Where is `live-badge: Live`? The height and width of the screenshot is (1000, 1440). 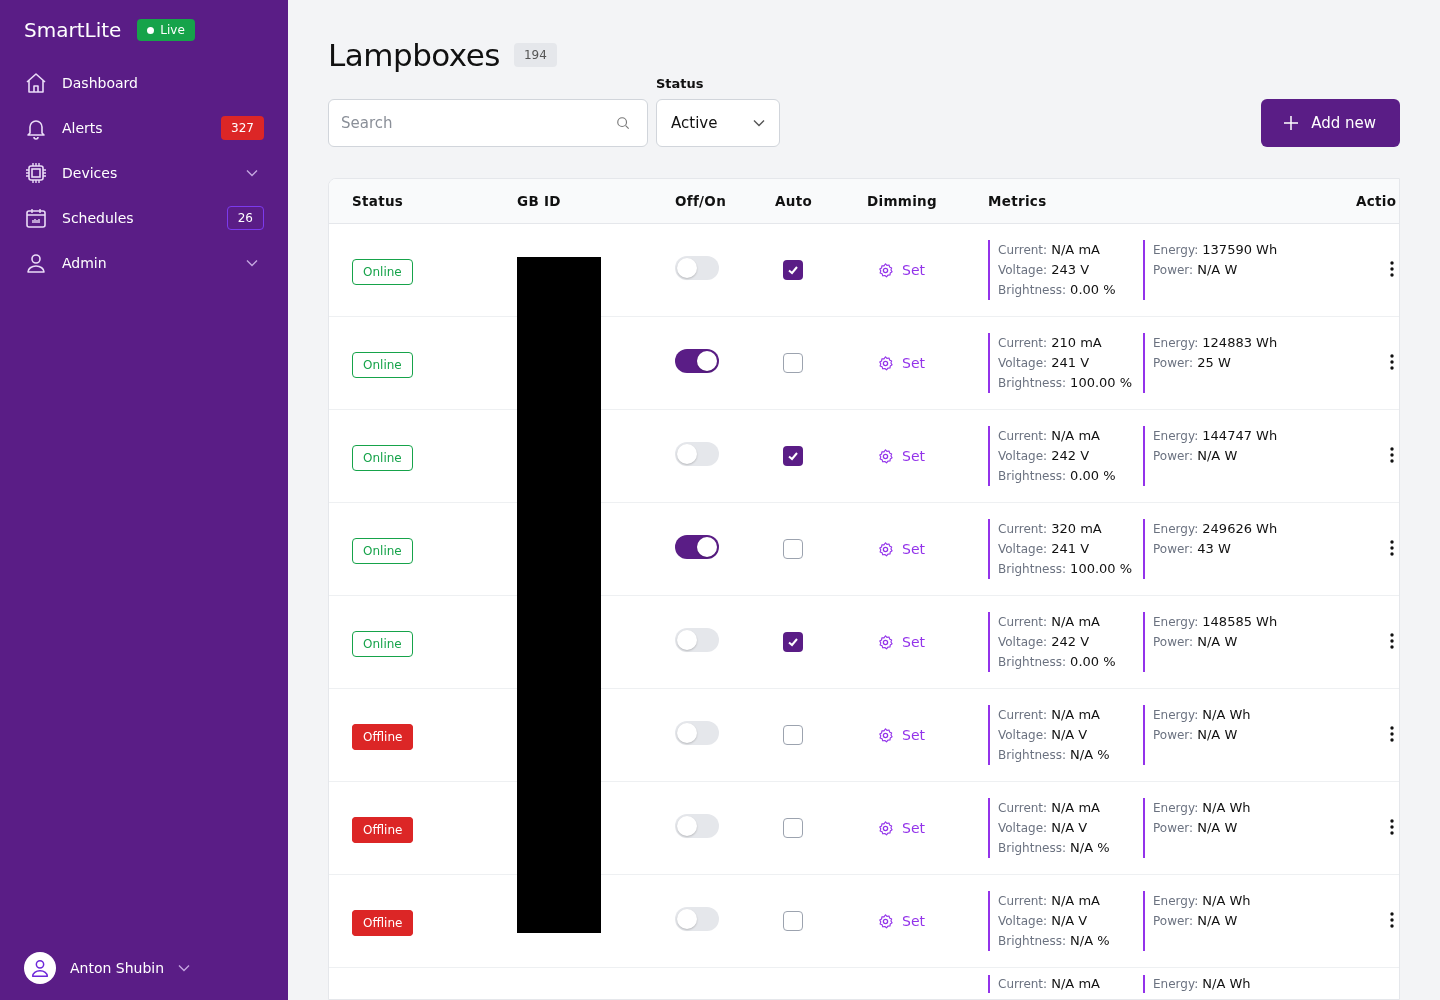
live-badge: Live is located at coordinates (166, 30).